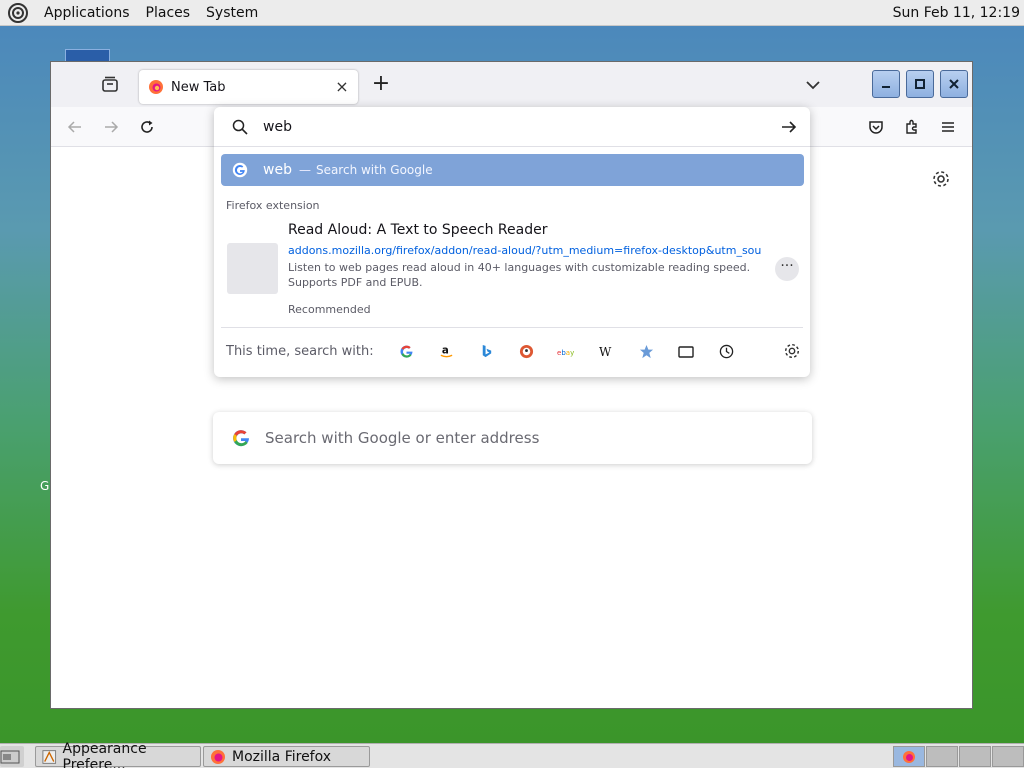 This screenshot has height=768, width=1024. What do you see at coordinates (49, 756) in the screenshot?
I see `appearance-app-icon` at bounding box center [49, 756].